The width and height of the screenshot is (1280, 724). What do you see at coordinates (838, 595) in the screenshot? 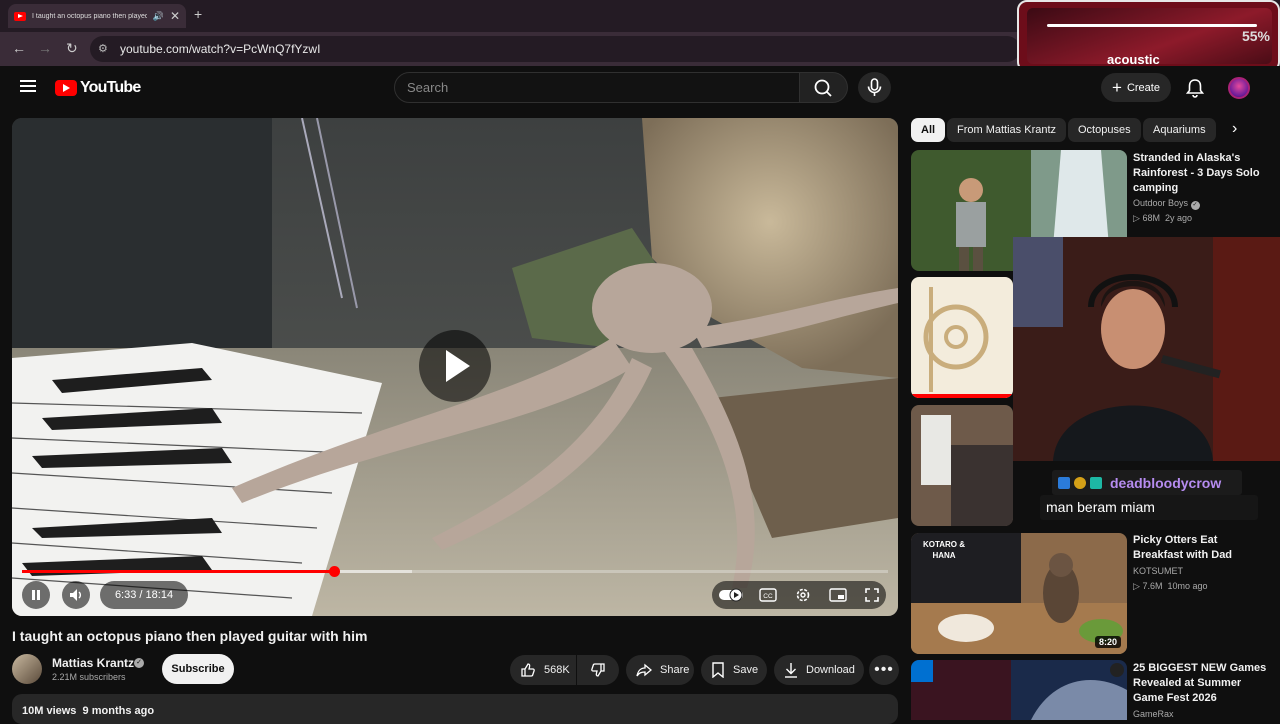
I see `miniplayer-icon` at bounding box center [838, 595].